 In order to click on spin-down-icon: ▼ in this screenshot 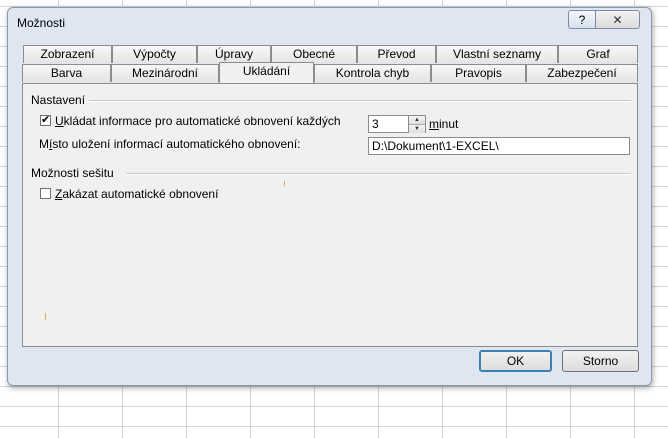, I will do `click(417, 128)`.